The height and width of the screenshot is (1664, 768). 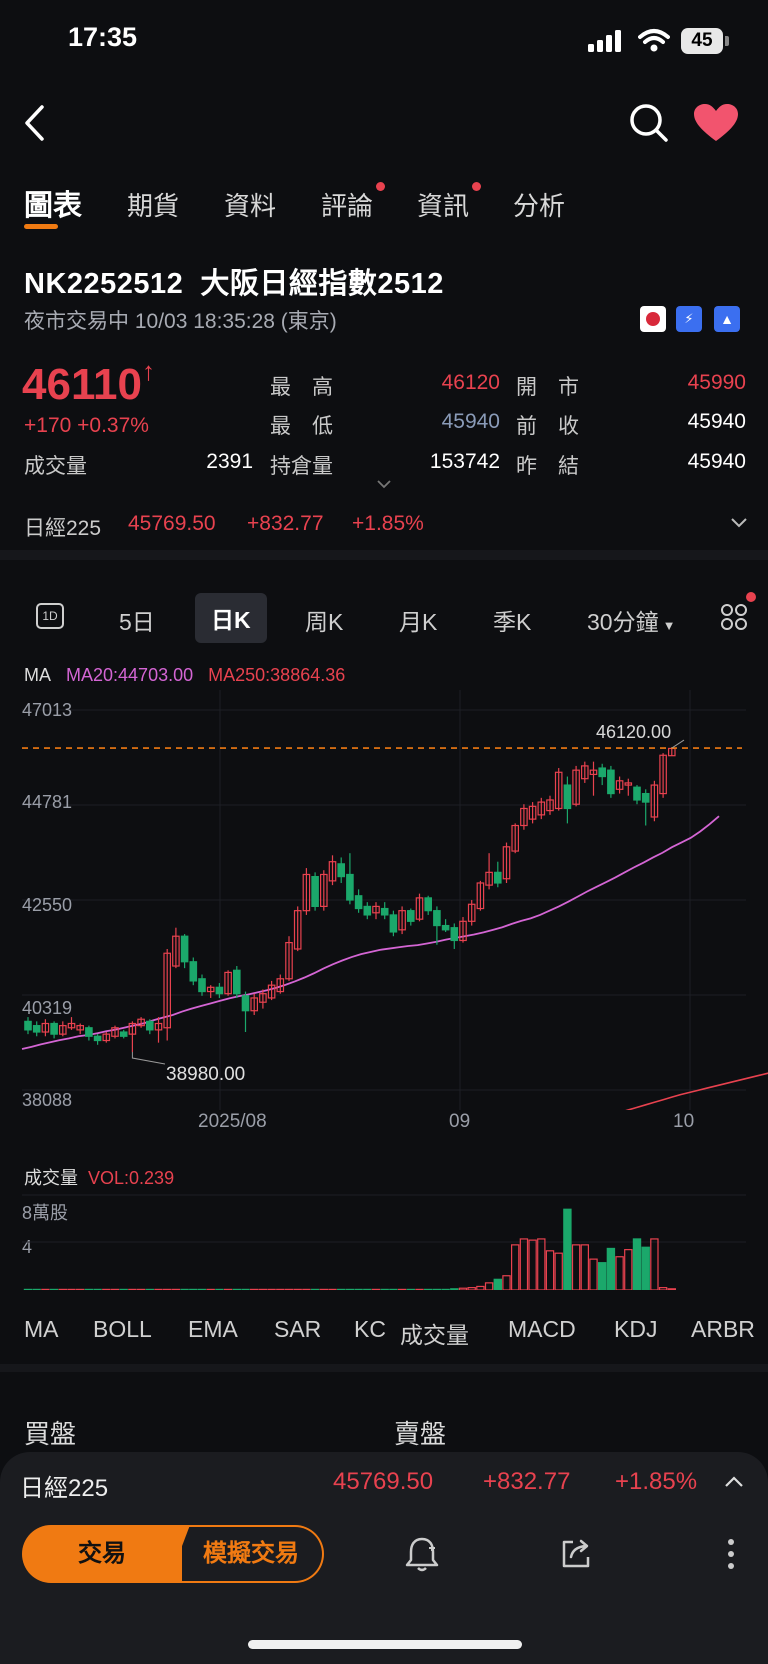 I want to click on trade-button: 交易, so click(x=102, y=1554).